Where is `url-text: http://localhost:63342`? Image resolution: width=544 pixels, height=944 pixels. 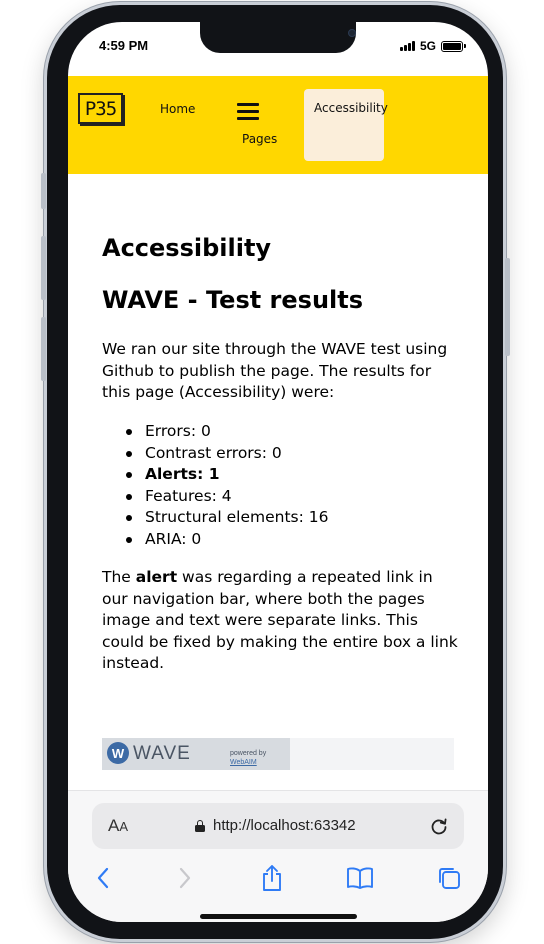 url-text: http://localhost:63342 is located at coordinates (284, 825).